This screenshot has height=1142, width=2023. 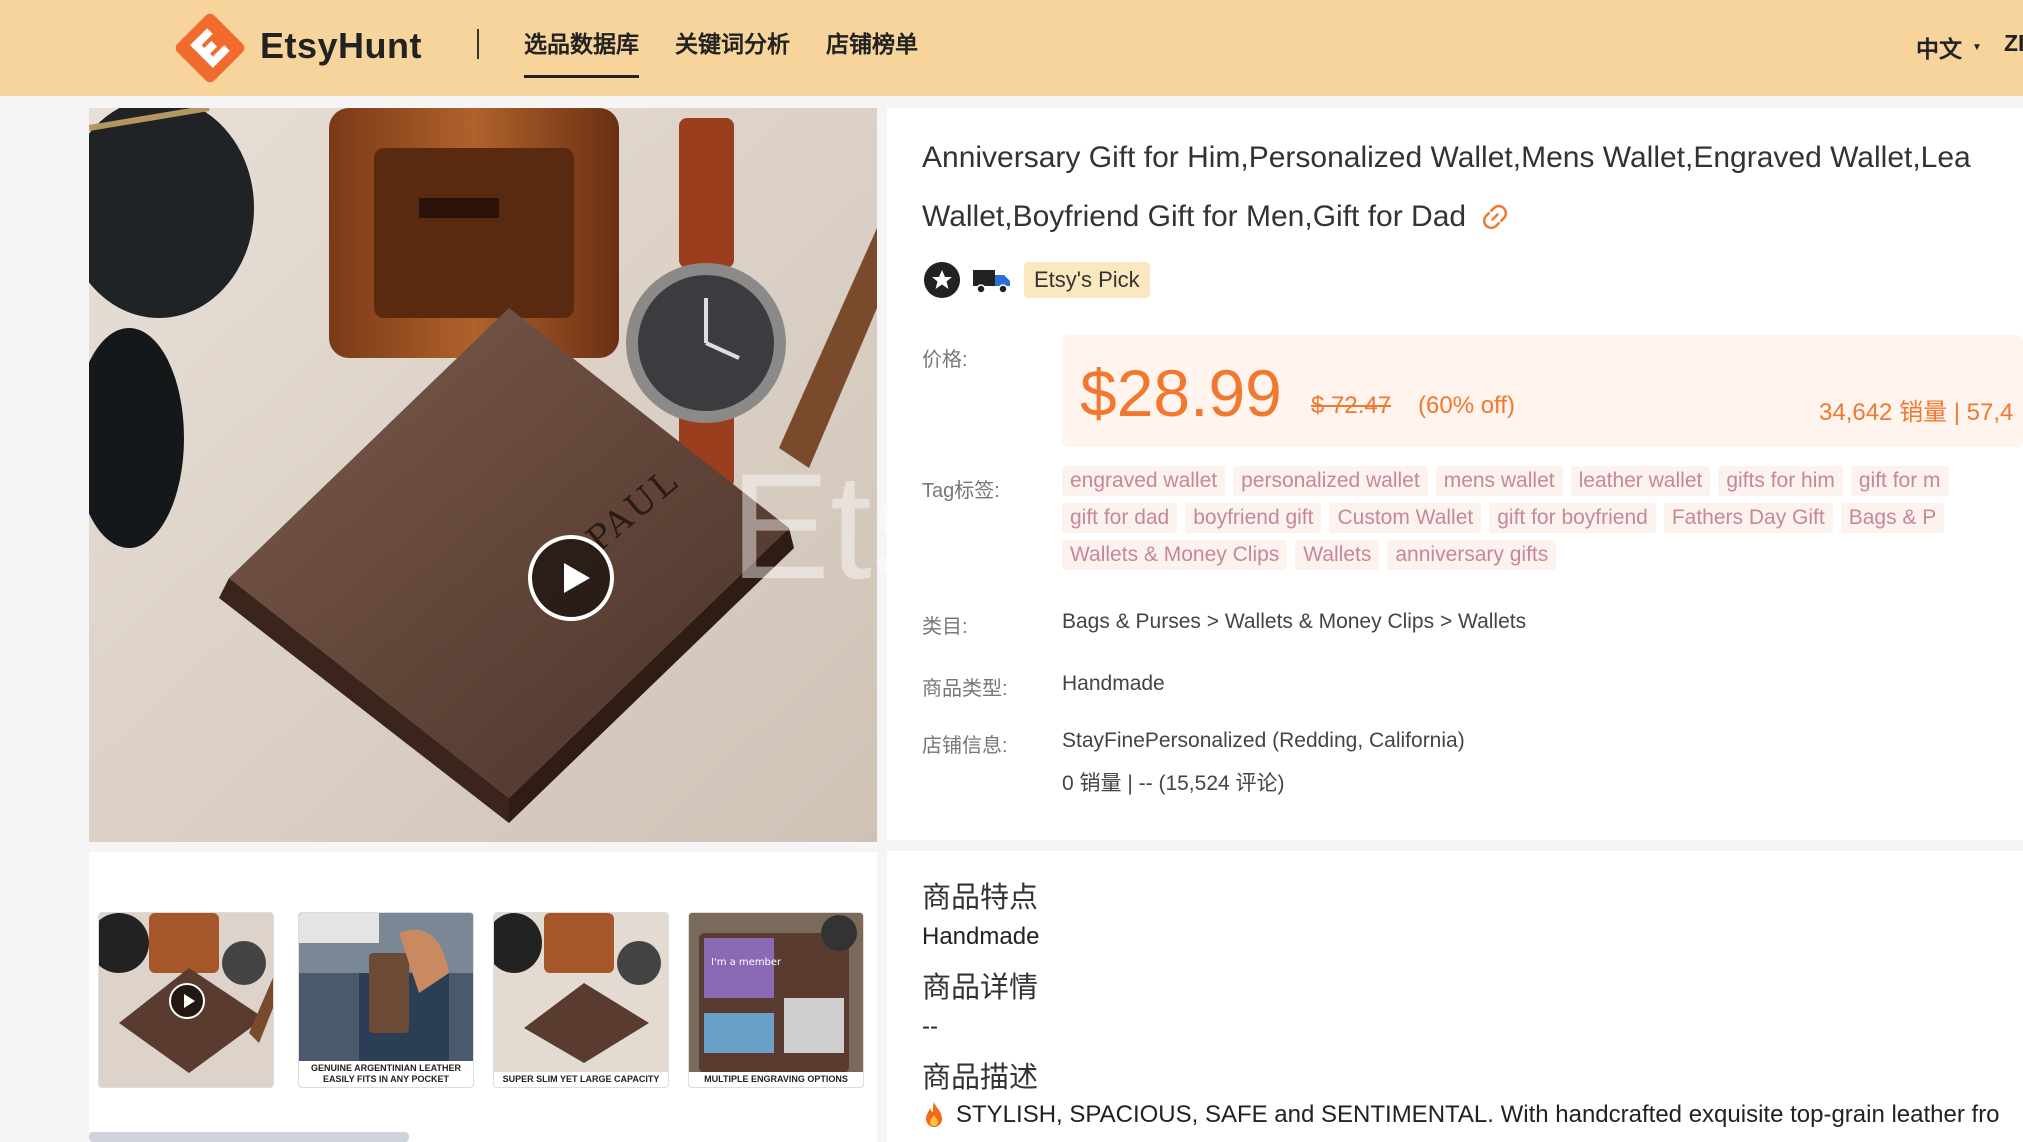 I want to click on product-badges: Etsy's Pick, so click(x=1037, y=280).